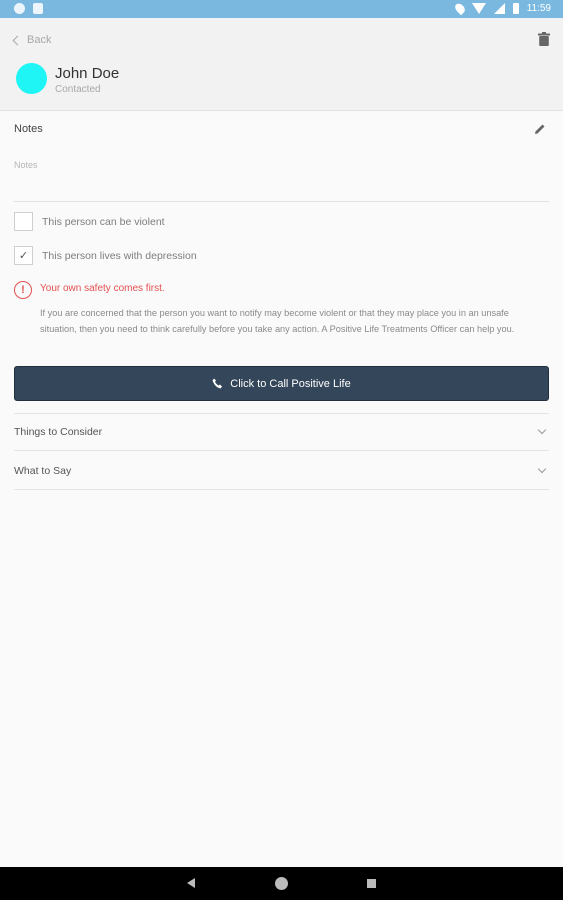 This screenshot has width=563, height=900. I want to click on trash-icon, so click(544, 39).